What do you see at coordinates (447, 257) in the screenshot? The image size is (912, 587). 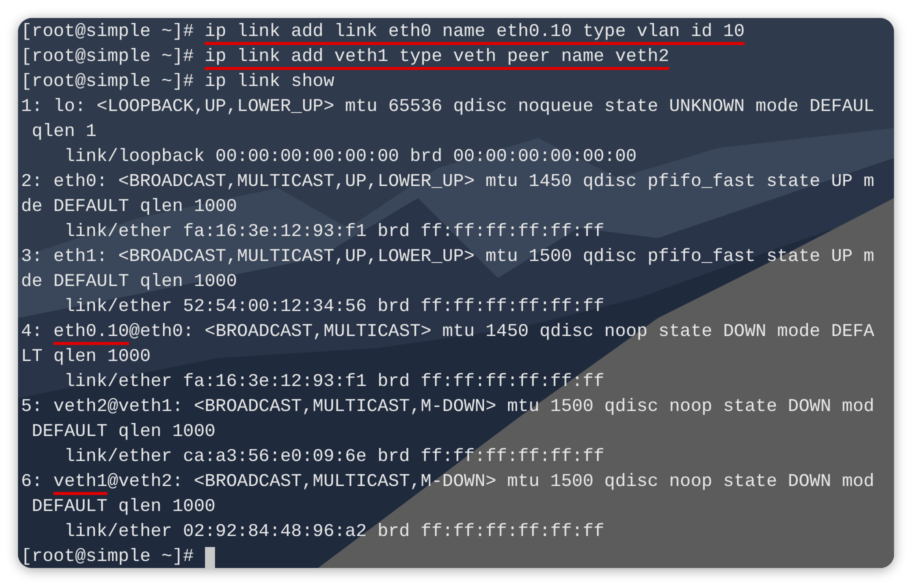 I see `terminal-line: 3: eth1: <BROADCAST,MULTICAST,UP,LOWER_UP> mtu 1500 qdisc pfifo_fast state UP m` at bounding box center [447, 257].